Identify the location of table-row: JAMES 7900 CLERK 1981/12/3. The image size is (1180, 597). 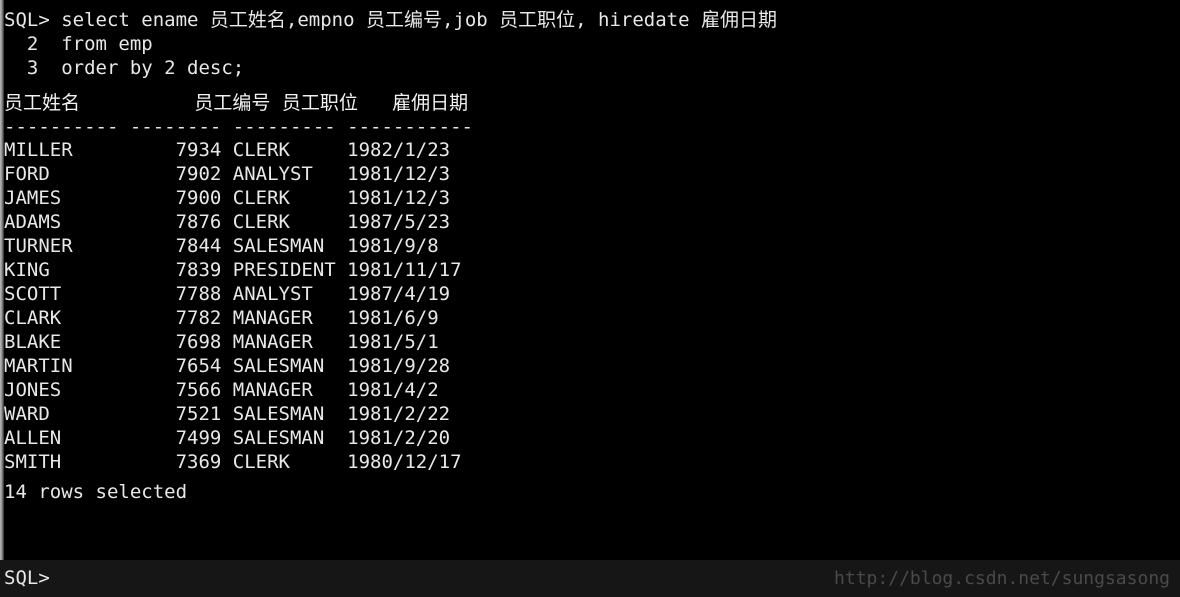
(227, 198).